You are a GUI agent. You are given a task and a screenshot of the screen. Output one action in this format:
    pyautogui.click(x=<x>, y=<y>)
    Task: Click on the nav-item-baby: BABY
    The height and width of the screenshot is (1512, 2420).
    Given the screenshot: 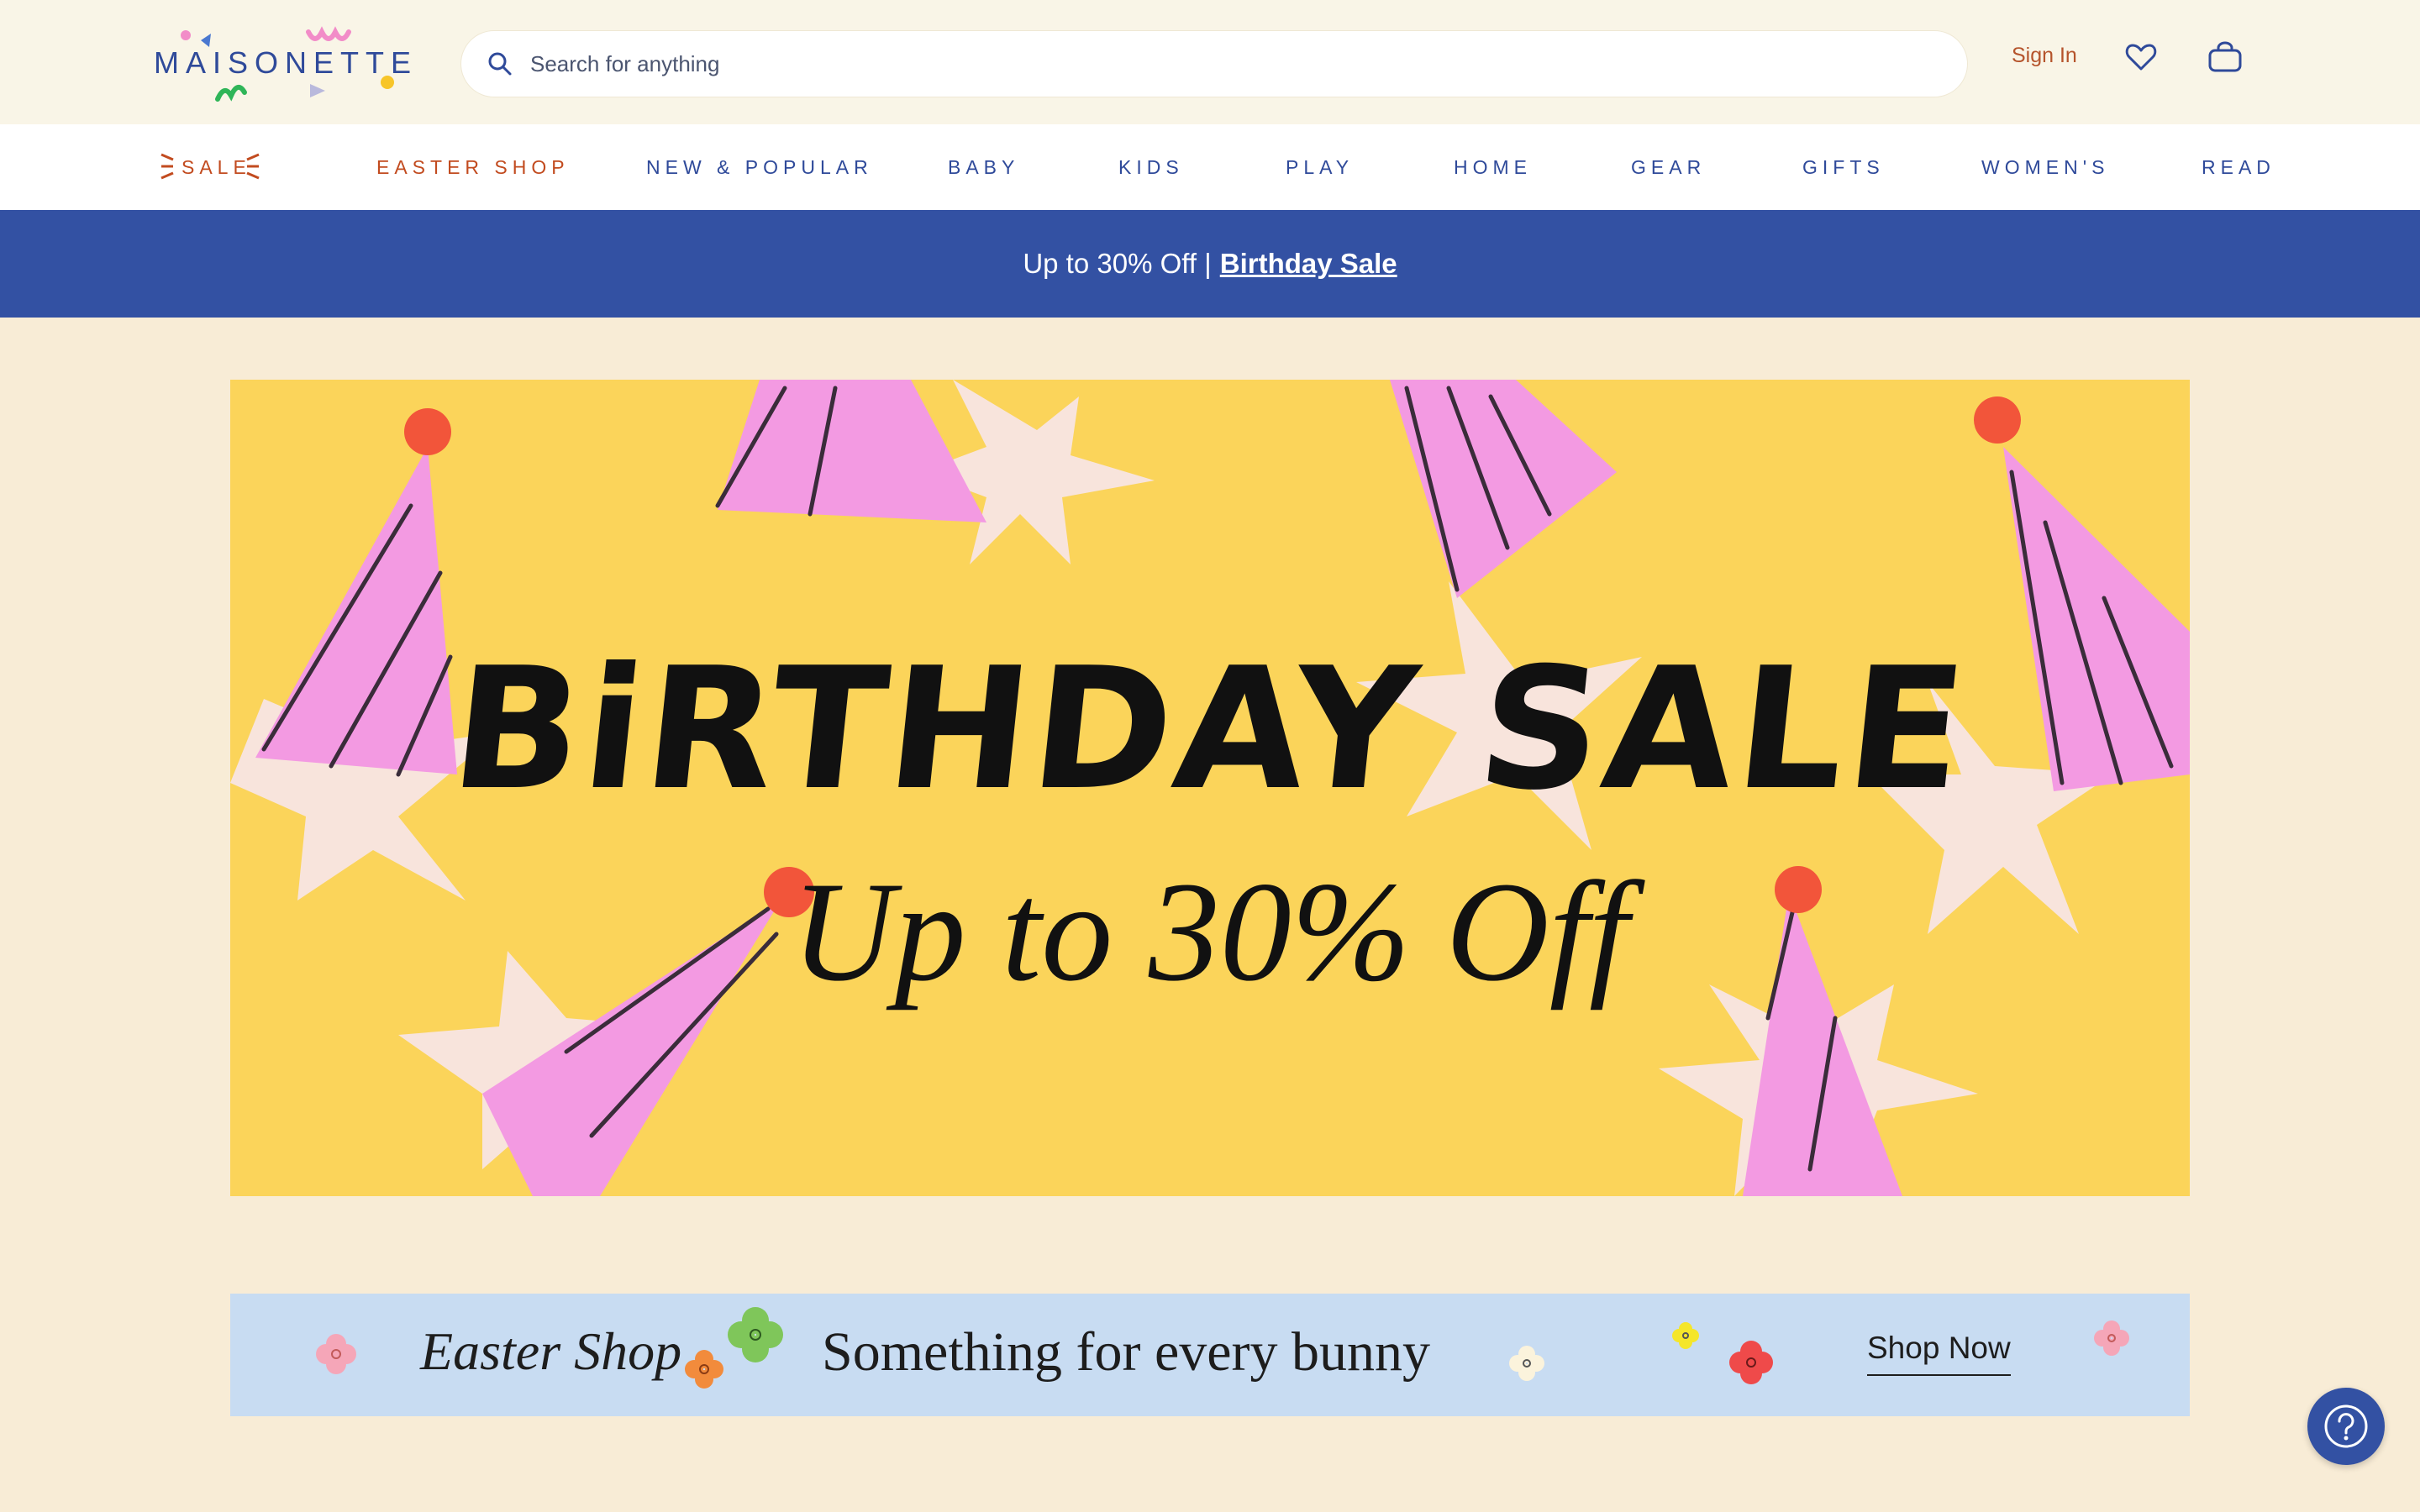 What is the action you would take?
    pyautogui.click(x=984, y=167)
    